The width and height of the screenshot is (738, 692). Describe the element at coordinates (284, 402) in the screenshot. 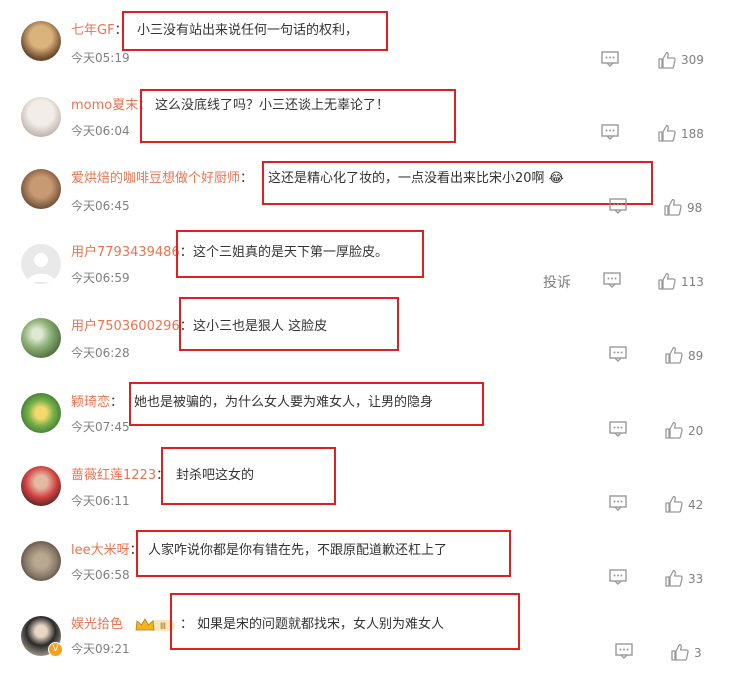

I see `comment-text: 她也是被骗的，为什么女人要为难女人，让男的隐身` at that location.